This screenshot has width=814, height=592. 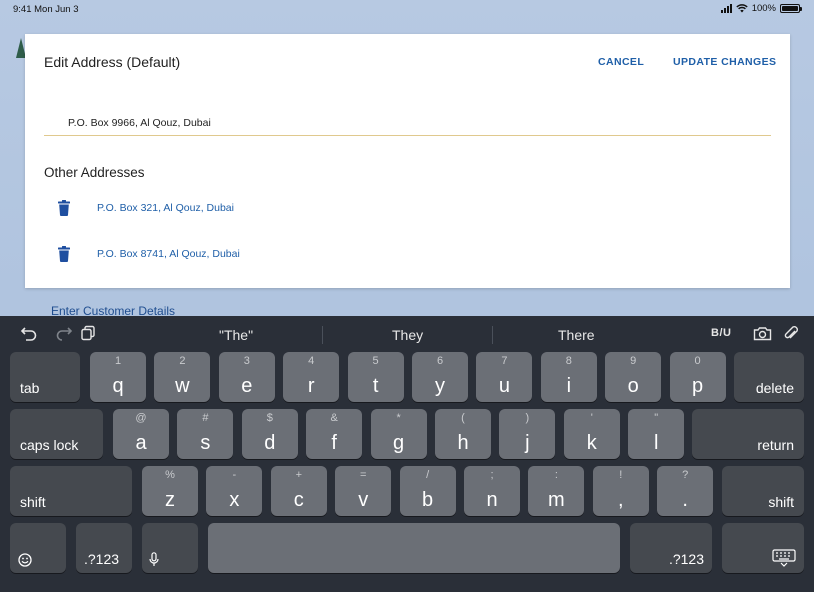 I want to click on key-4-row2: & f, so click(x=334, y=434).